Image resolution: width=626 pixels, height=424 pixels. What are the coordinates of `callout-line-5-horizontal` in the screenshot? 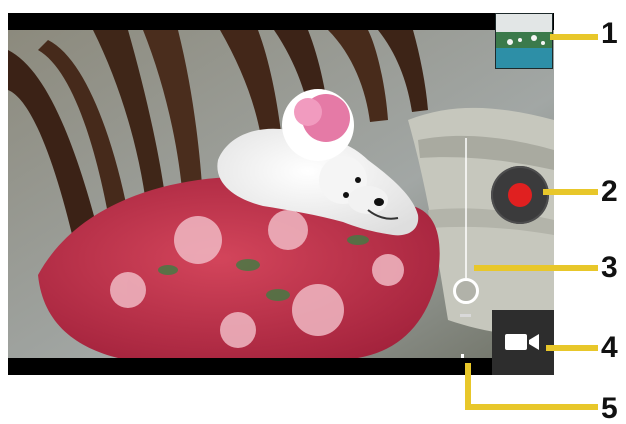 It's located at (531, 407).